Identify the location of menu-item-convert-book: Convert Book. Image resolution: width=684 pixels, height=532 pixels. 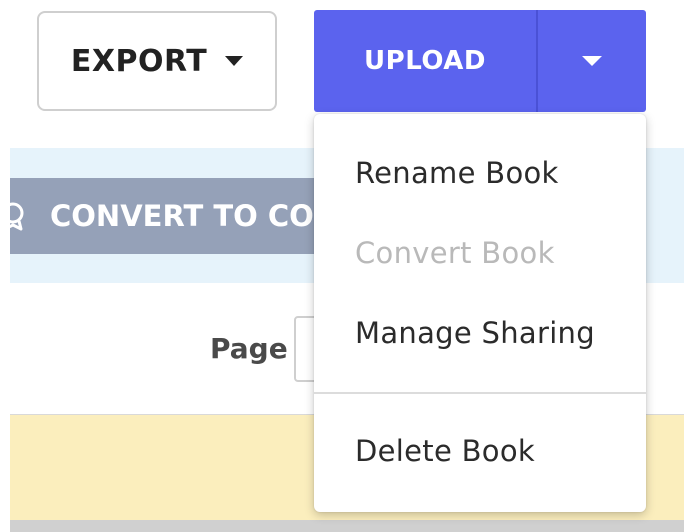
(455, 253).